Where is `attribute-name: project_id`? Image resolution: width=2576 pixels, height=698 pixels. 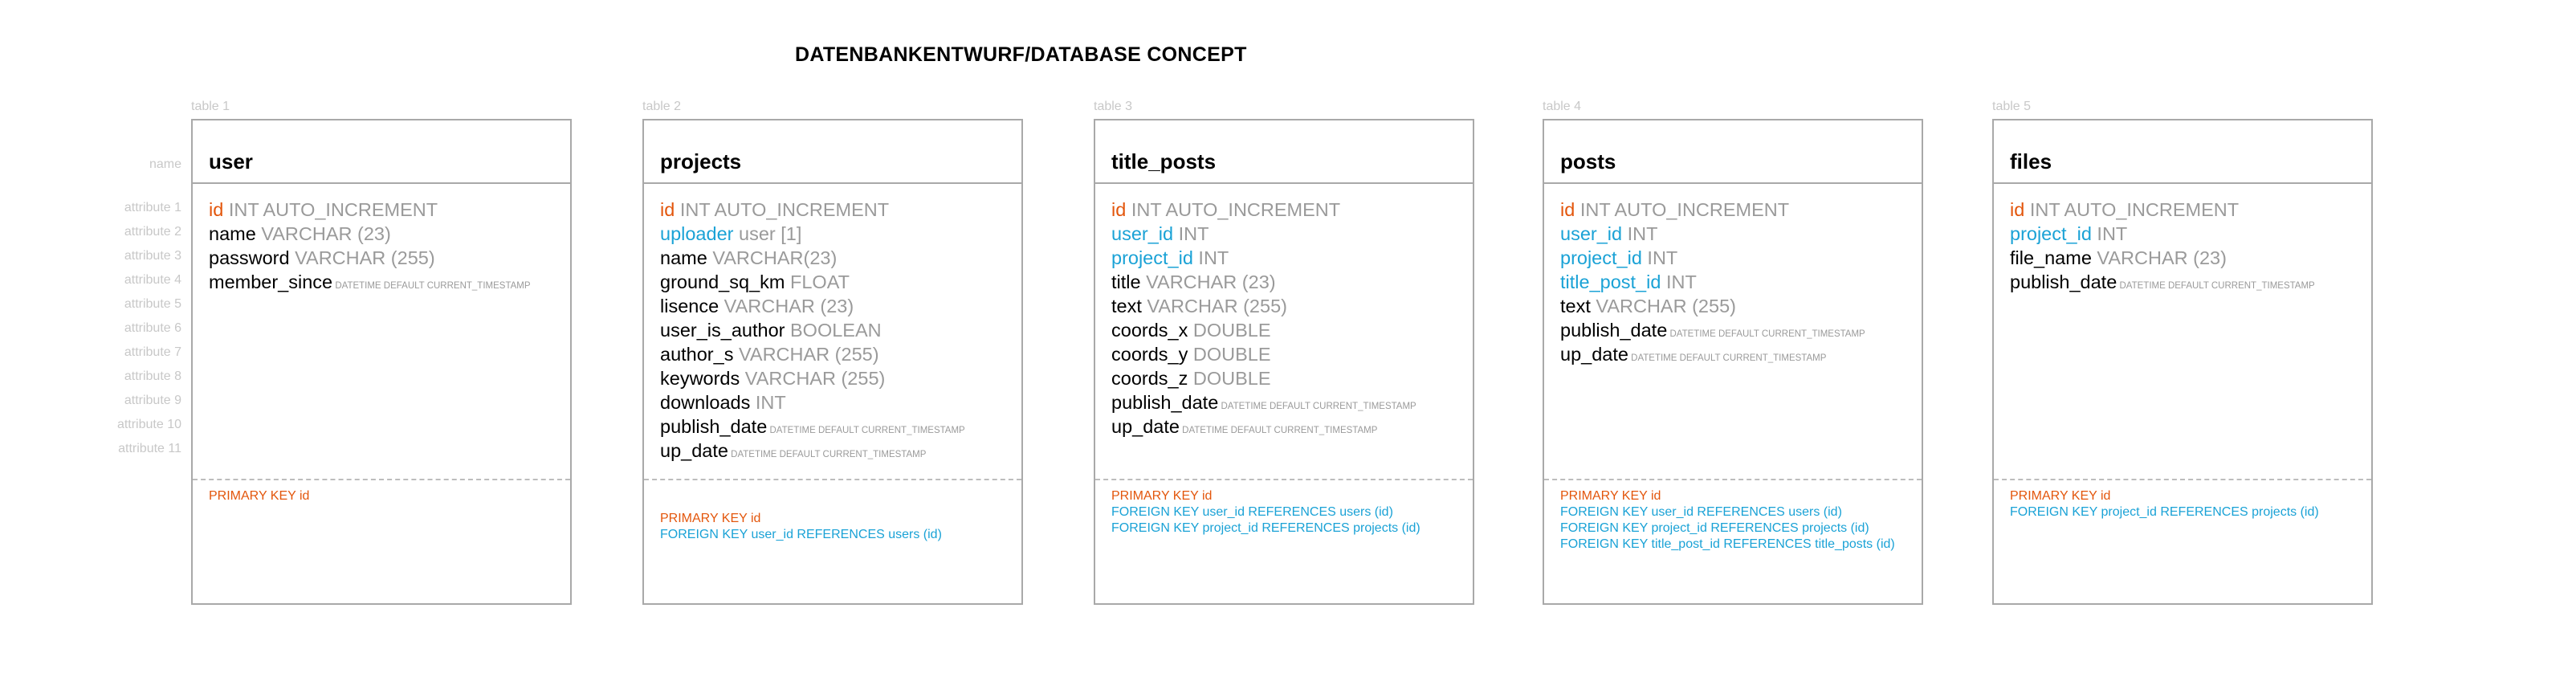 attribute-name: project_id is located at coordinates (1601, 257).